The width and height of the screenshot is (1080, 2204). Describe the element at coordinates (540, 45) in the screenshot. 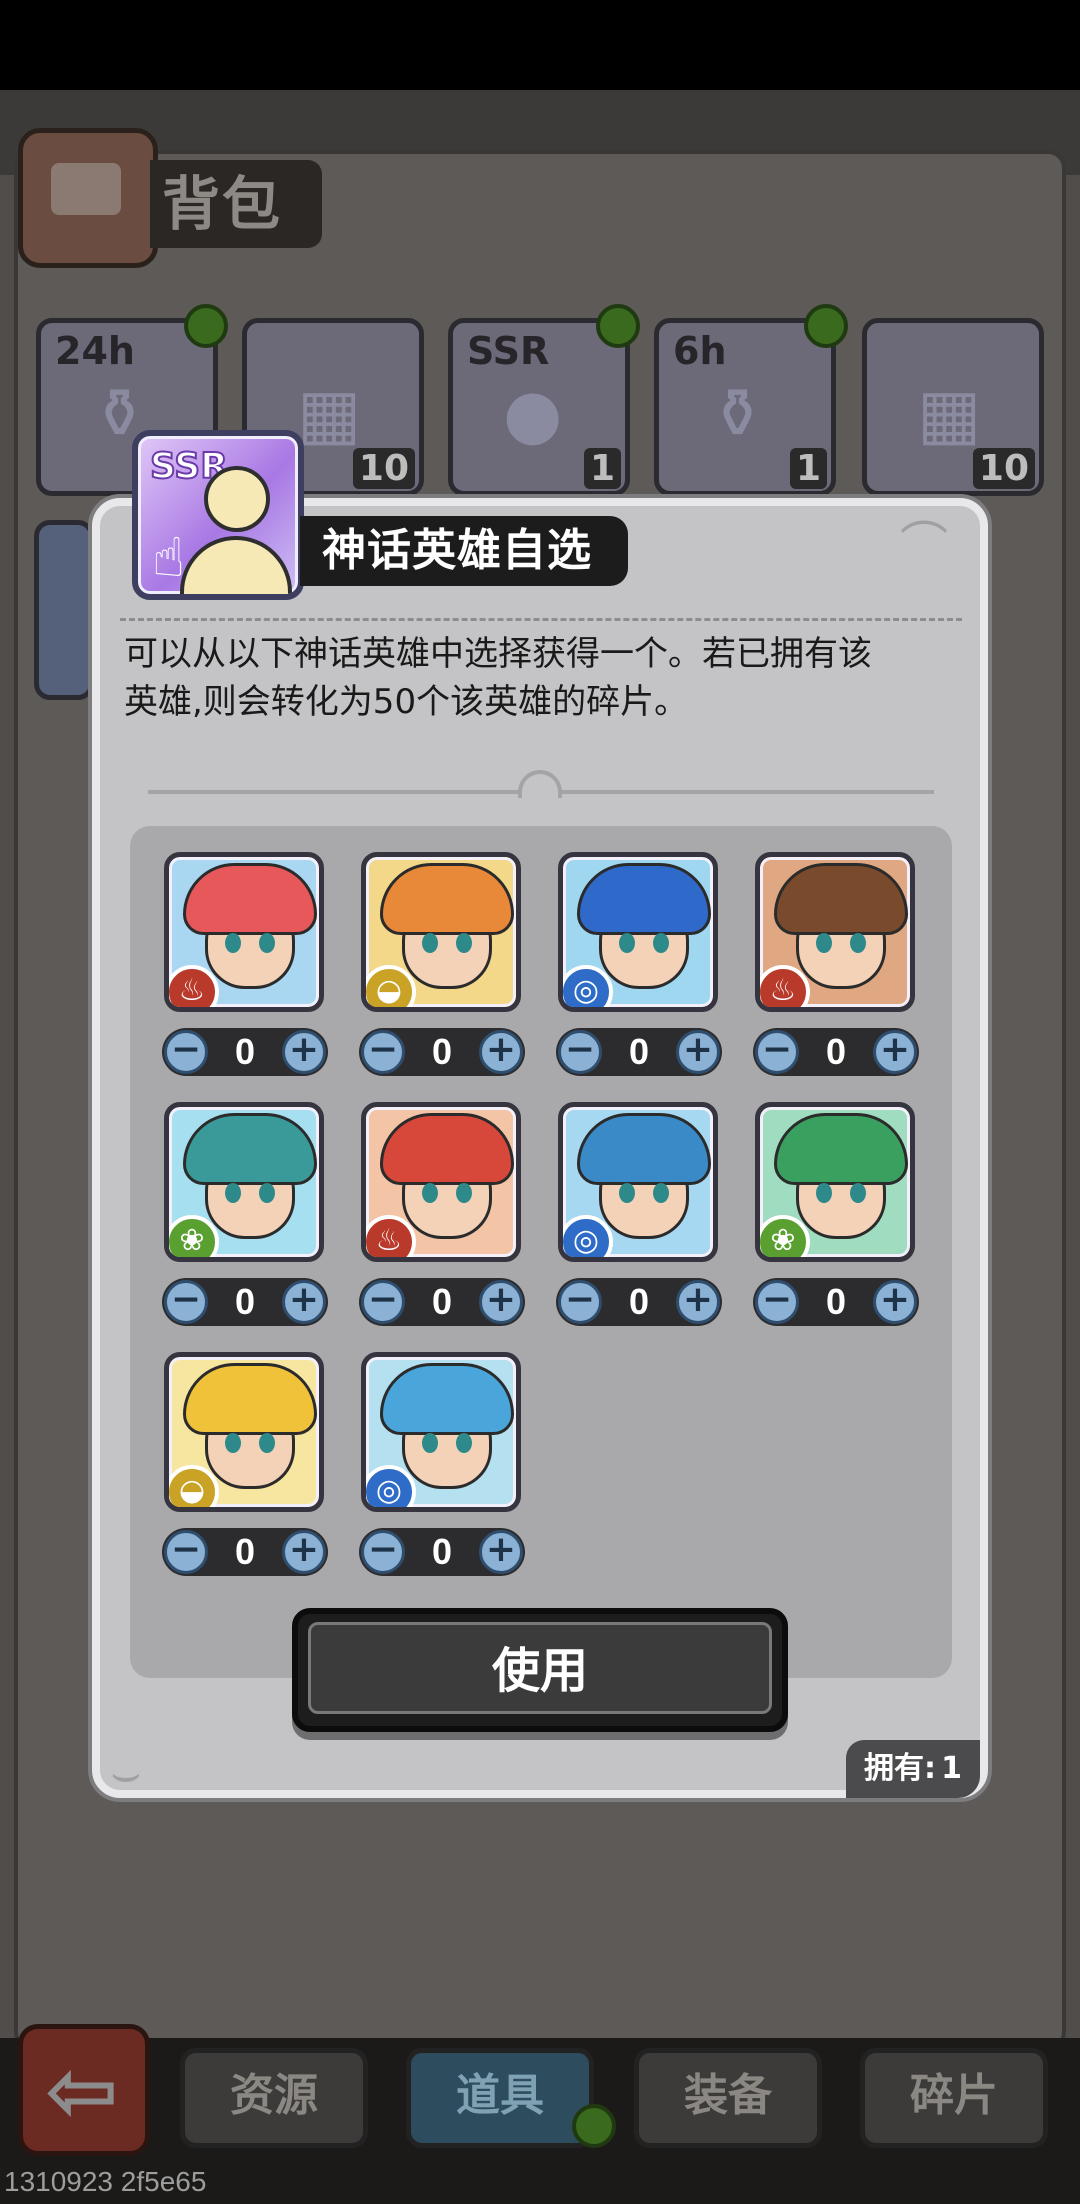

I see `status-bar` at that location.